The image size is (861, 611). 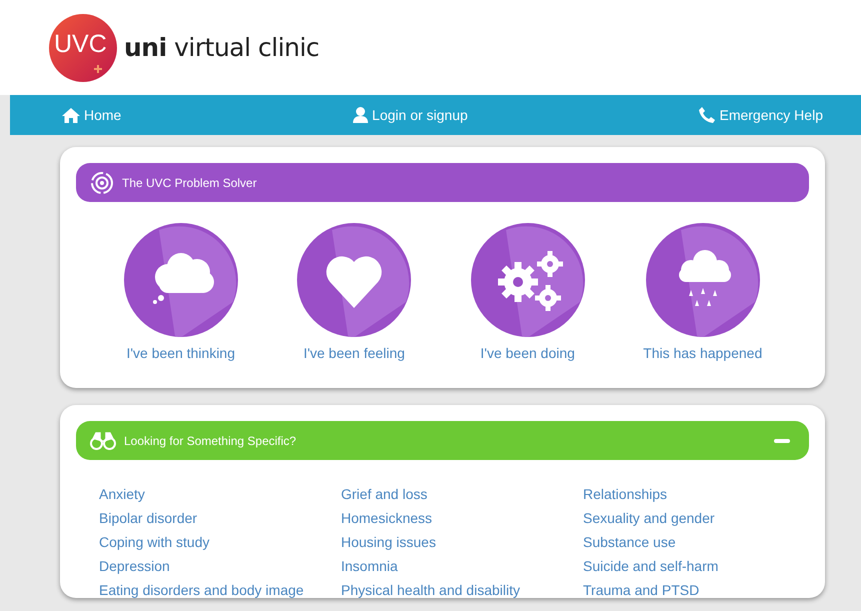 What do you see at coordinates (220, 590) in the screenshot?
I see `topic-link: Eating disorders and body image` at bounding box center [220, 590].